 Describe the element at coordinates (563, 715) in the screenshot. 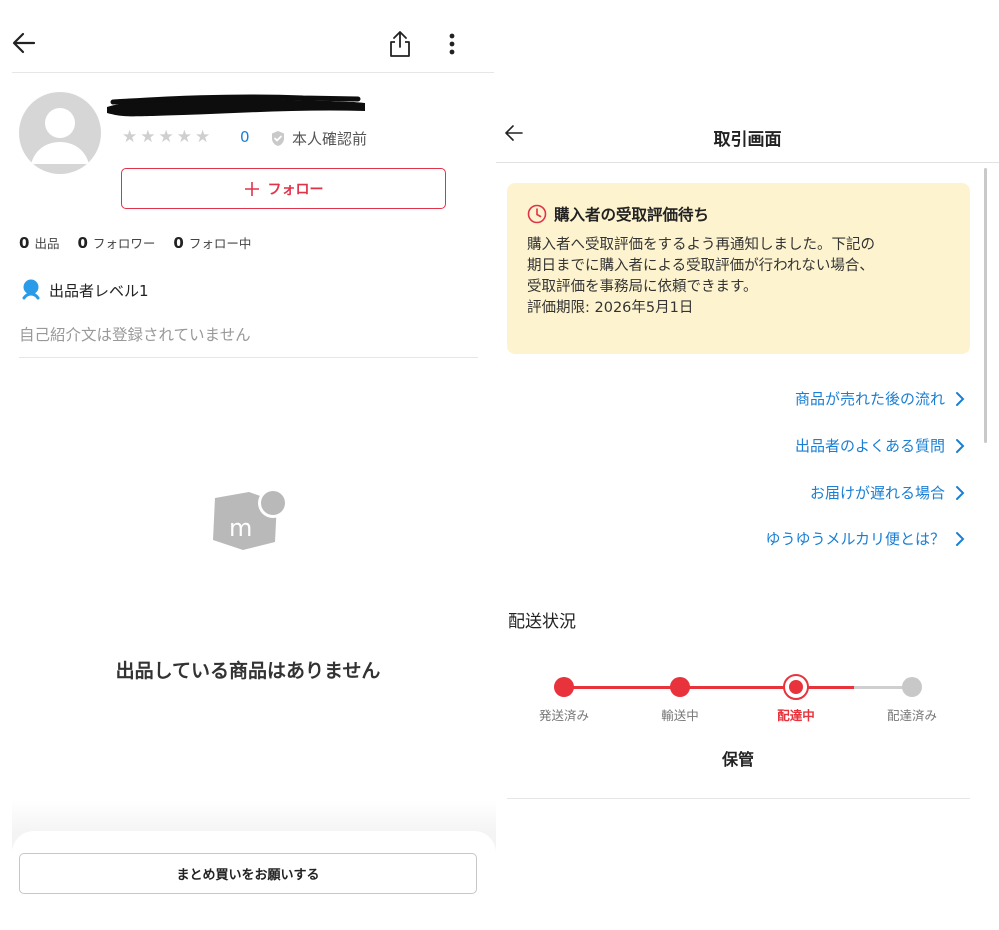

I see `step-label-shipped: 発送済み` at that location.